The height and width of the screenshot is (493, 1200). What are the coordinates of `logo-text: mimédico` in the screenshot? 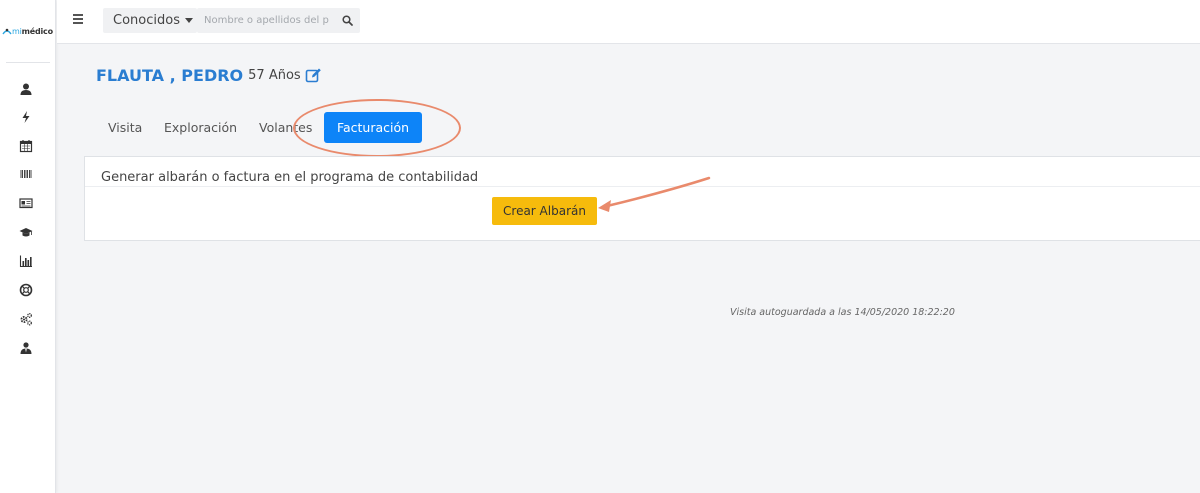 It's located at (32, 31).